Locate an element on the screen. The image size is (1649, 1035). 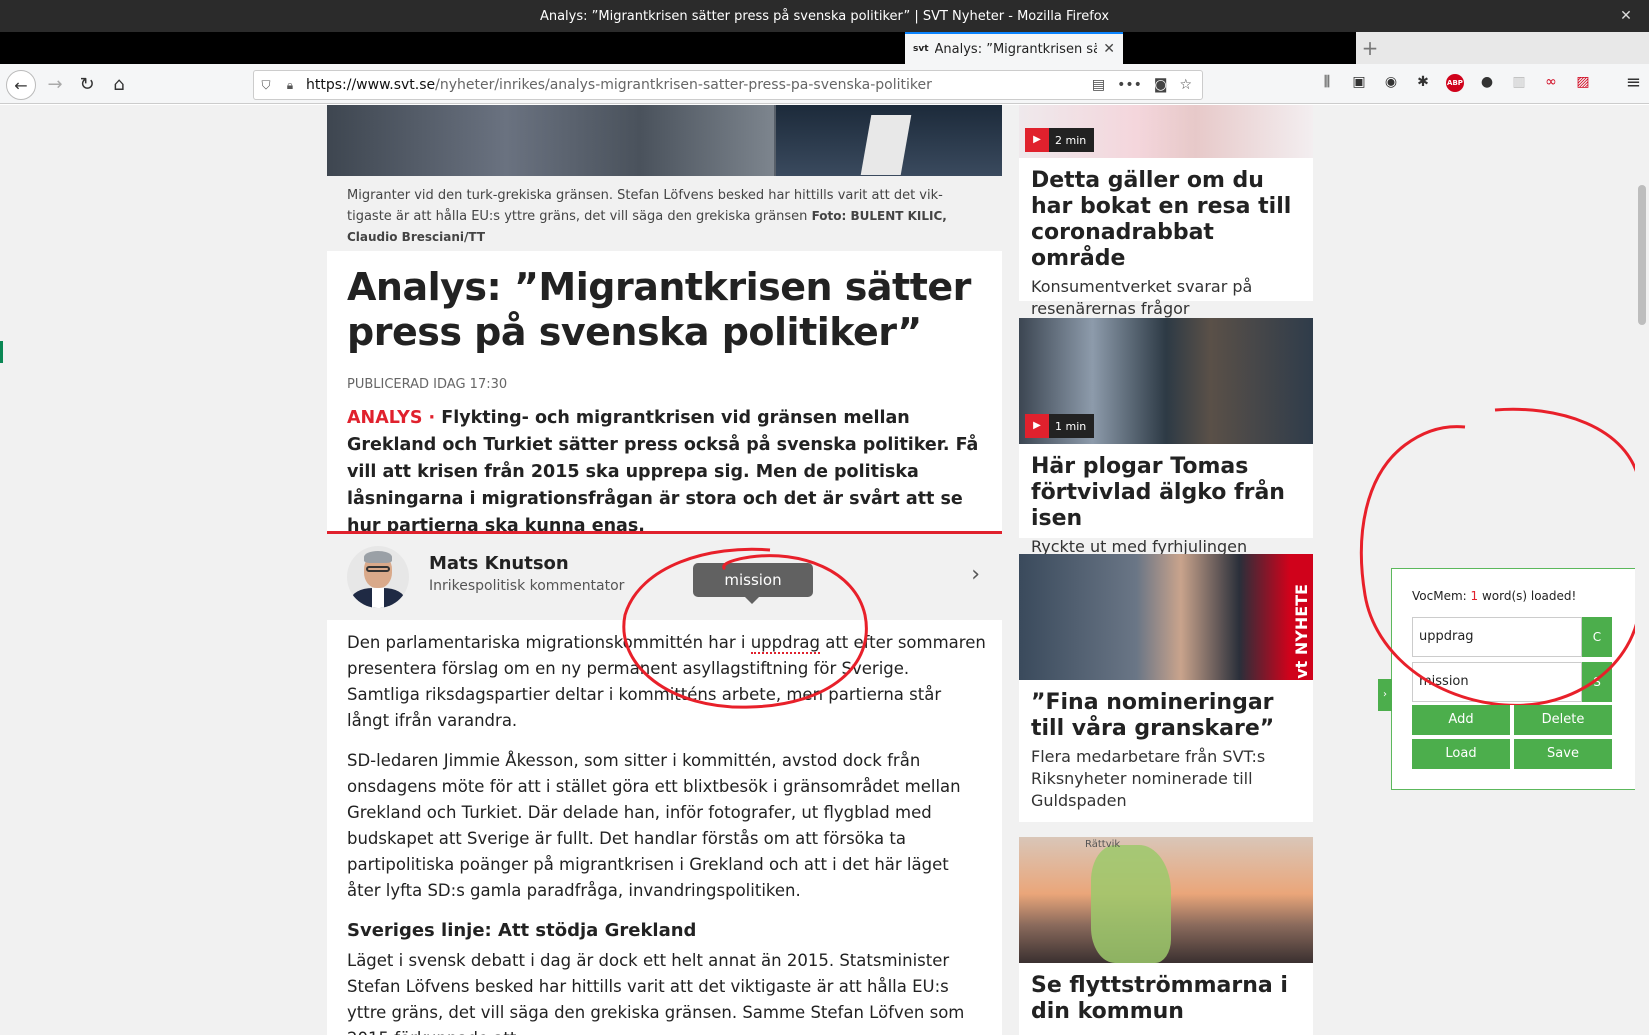
page-actions-icon: ••• is located at coordinates (1129, 85).